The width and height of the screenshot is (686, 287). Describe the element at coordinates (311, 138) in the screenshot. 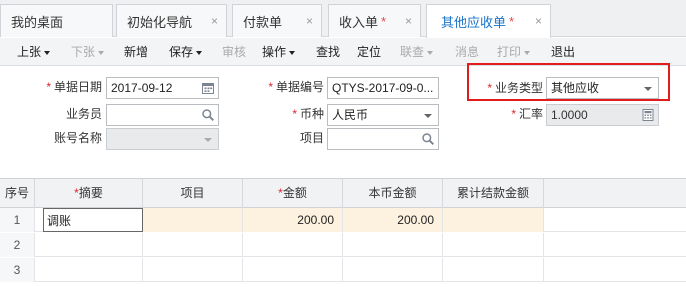

I see `project-label-text: 项目` at that location.